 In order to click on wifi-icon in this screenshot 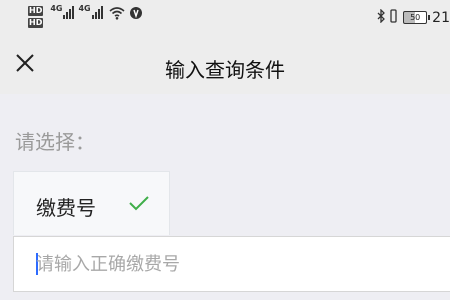, I will do `click(117, 14)`.